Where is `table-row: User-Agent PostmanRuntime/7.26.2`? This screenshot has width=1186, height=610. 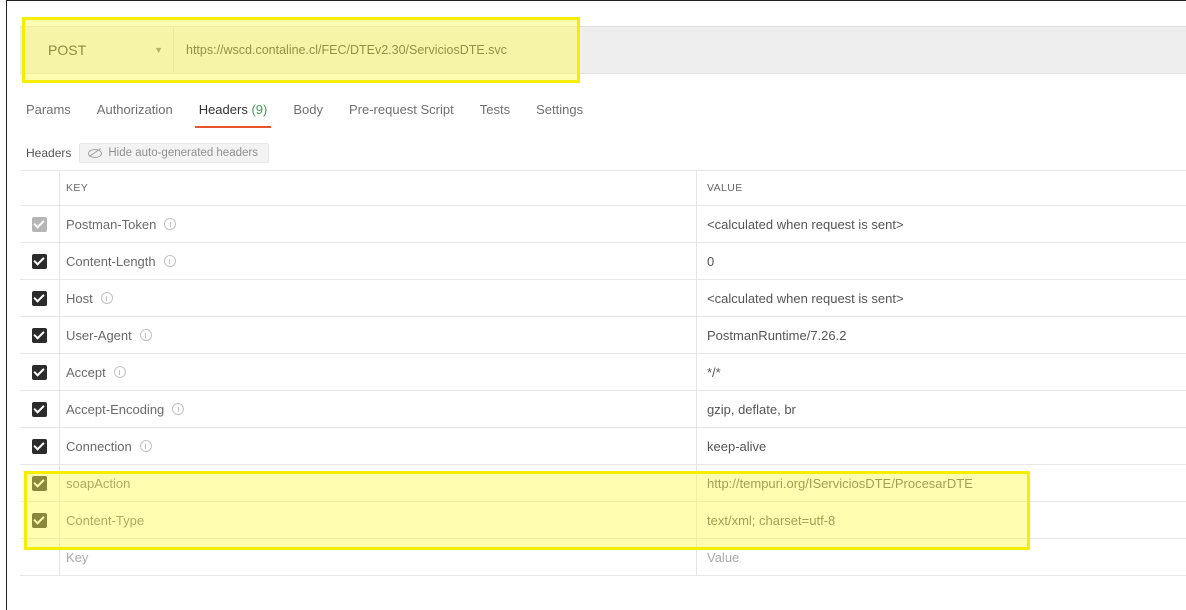
table-row: User-Agent PostmanRuntime/7.26.2 is located at coordinates (603, 335).